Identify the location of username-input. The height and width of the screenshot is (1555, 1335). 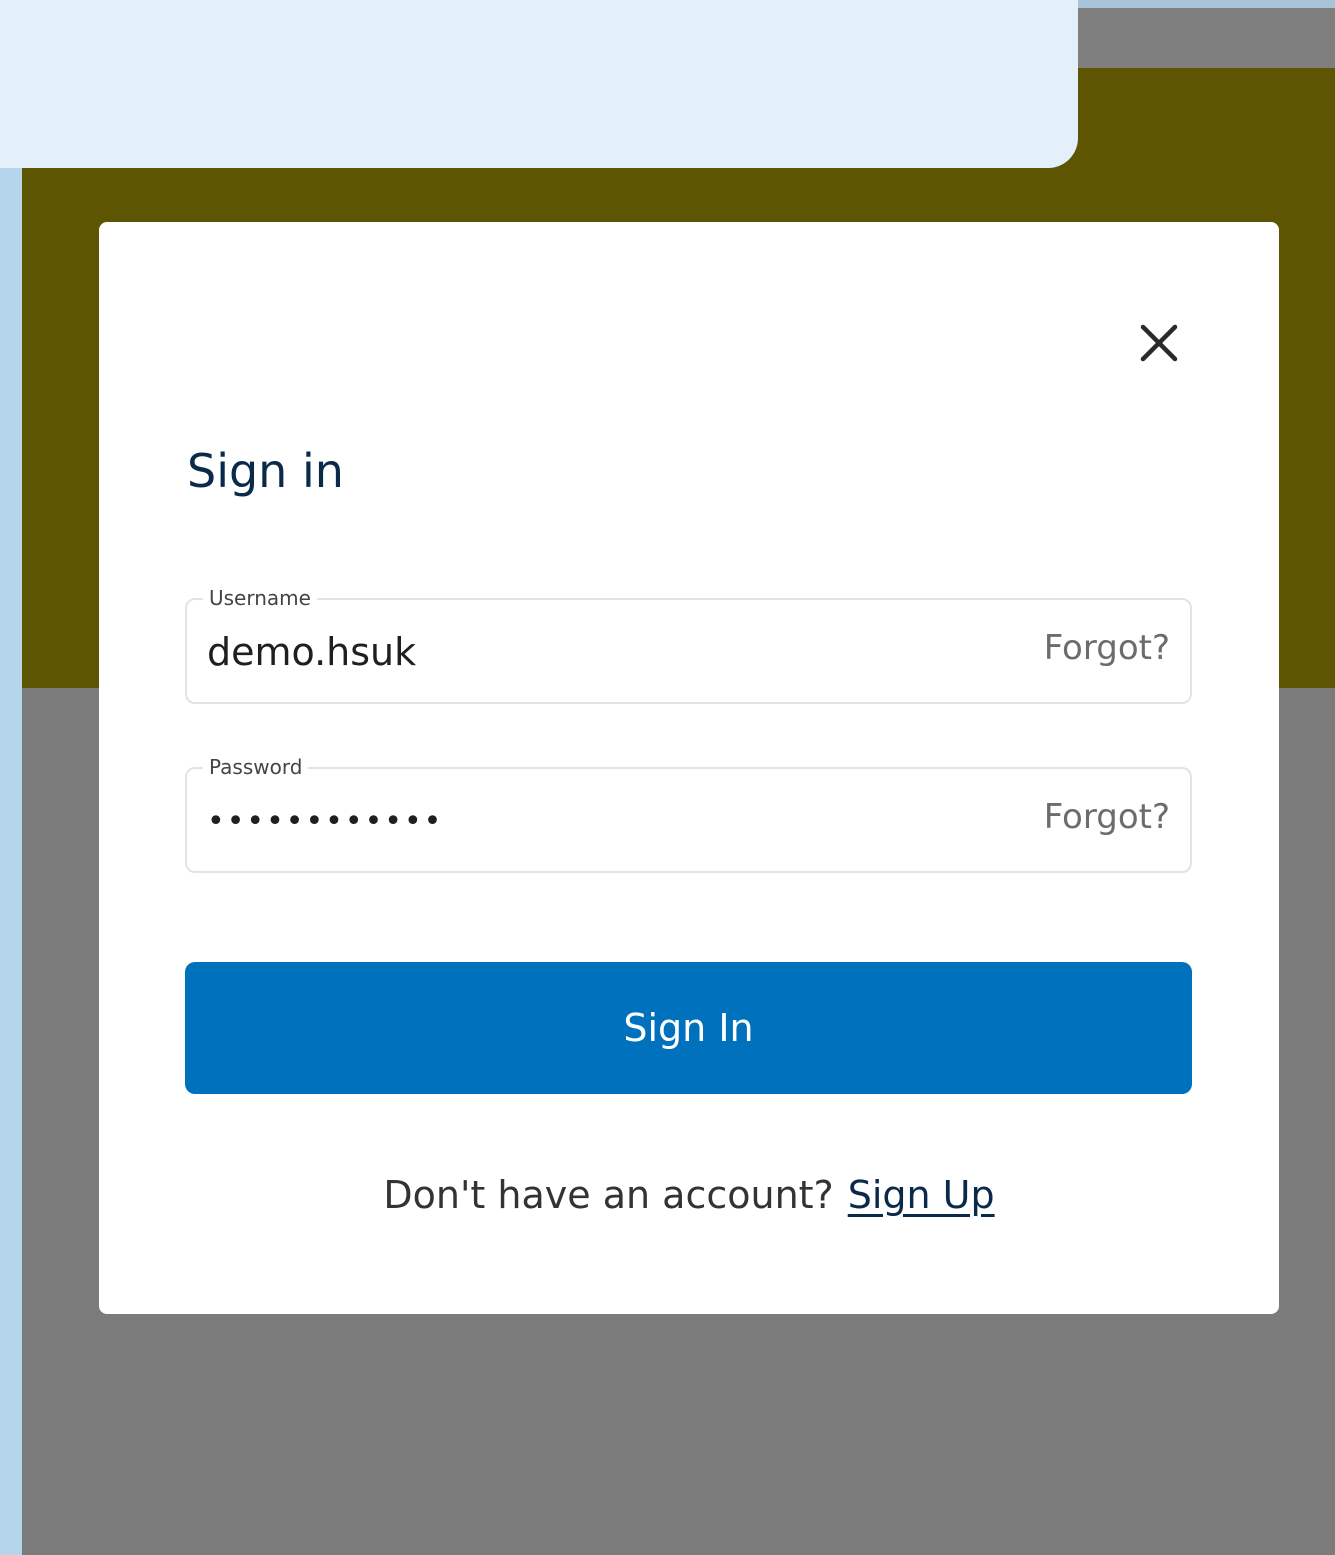
(597, 652).